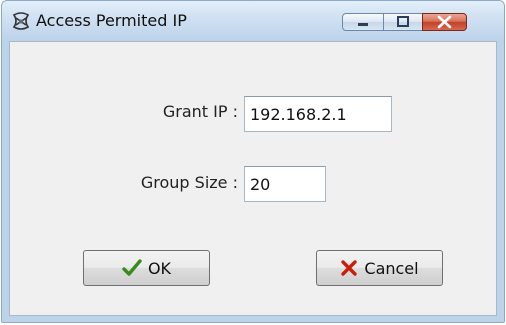 The width and height of the screenshot is (506, 325). Describe the element at coordinates (21, 21) in the screenshot. I see `network-cross-icon` at that location.